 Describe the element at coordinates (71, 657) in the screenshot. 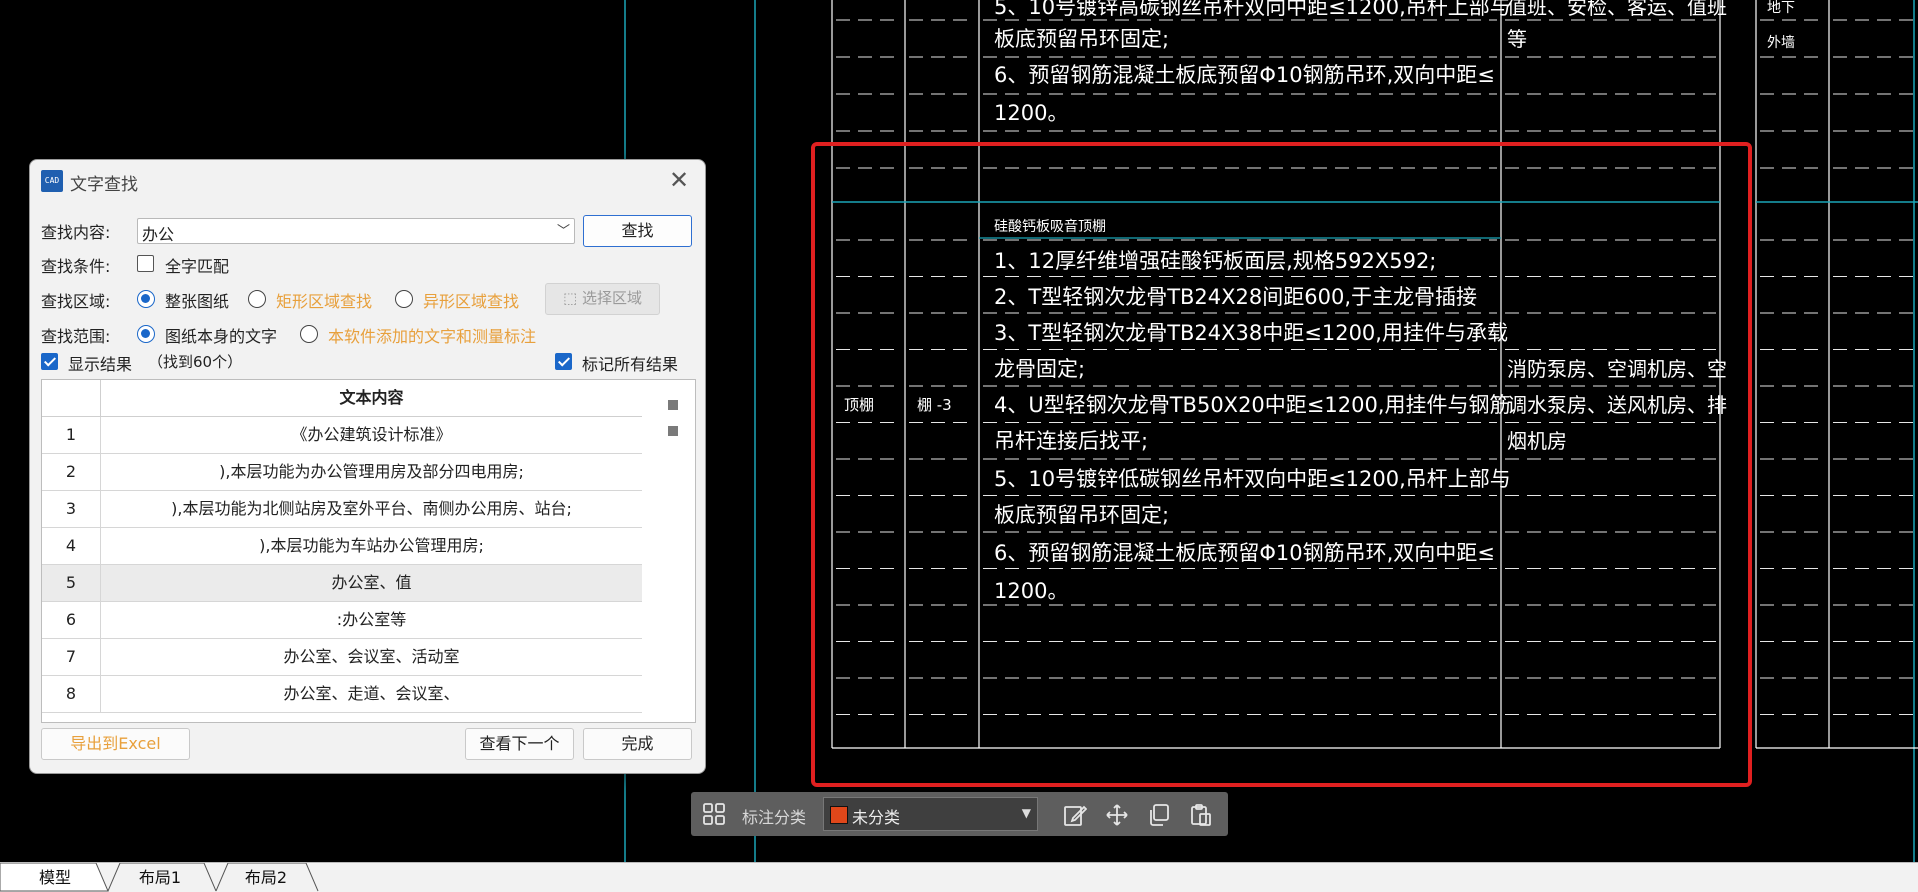

I see `row-number: 7` at that location.